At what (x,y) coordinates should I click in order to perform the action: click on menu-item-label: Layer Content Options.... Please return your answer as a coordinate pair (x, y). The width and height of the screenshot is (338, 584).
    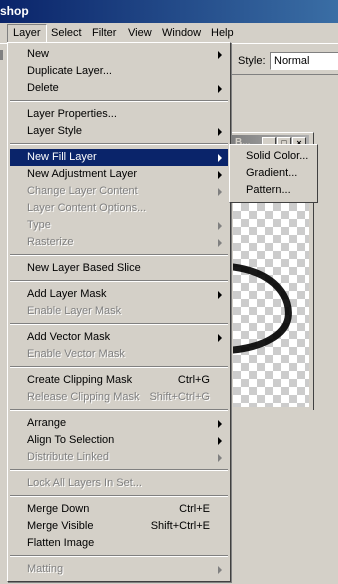
    Looking at the image, I should click on (87, 208).